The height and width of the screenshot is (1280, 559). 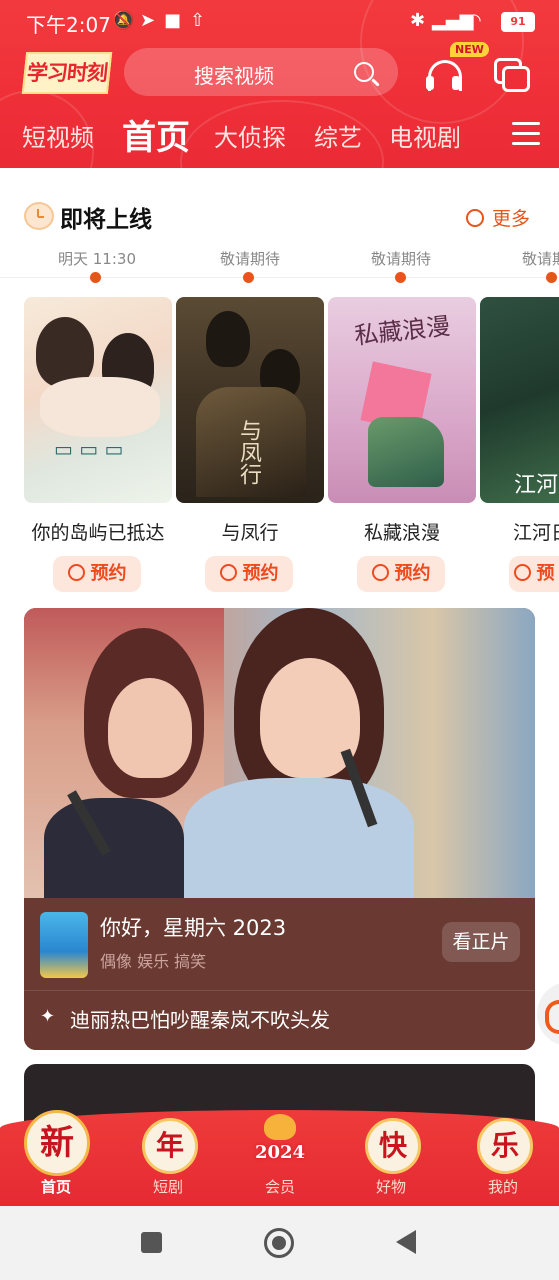 I want to click on upcoming-header: 即将上线 更多, so click(x=279, y=218).